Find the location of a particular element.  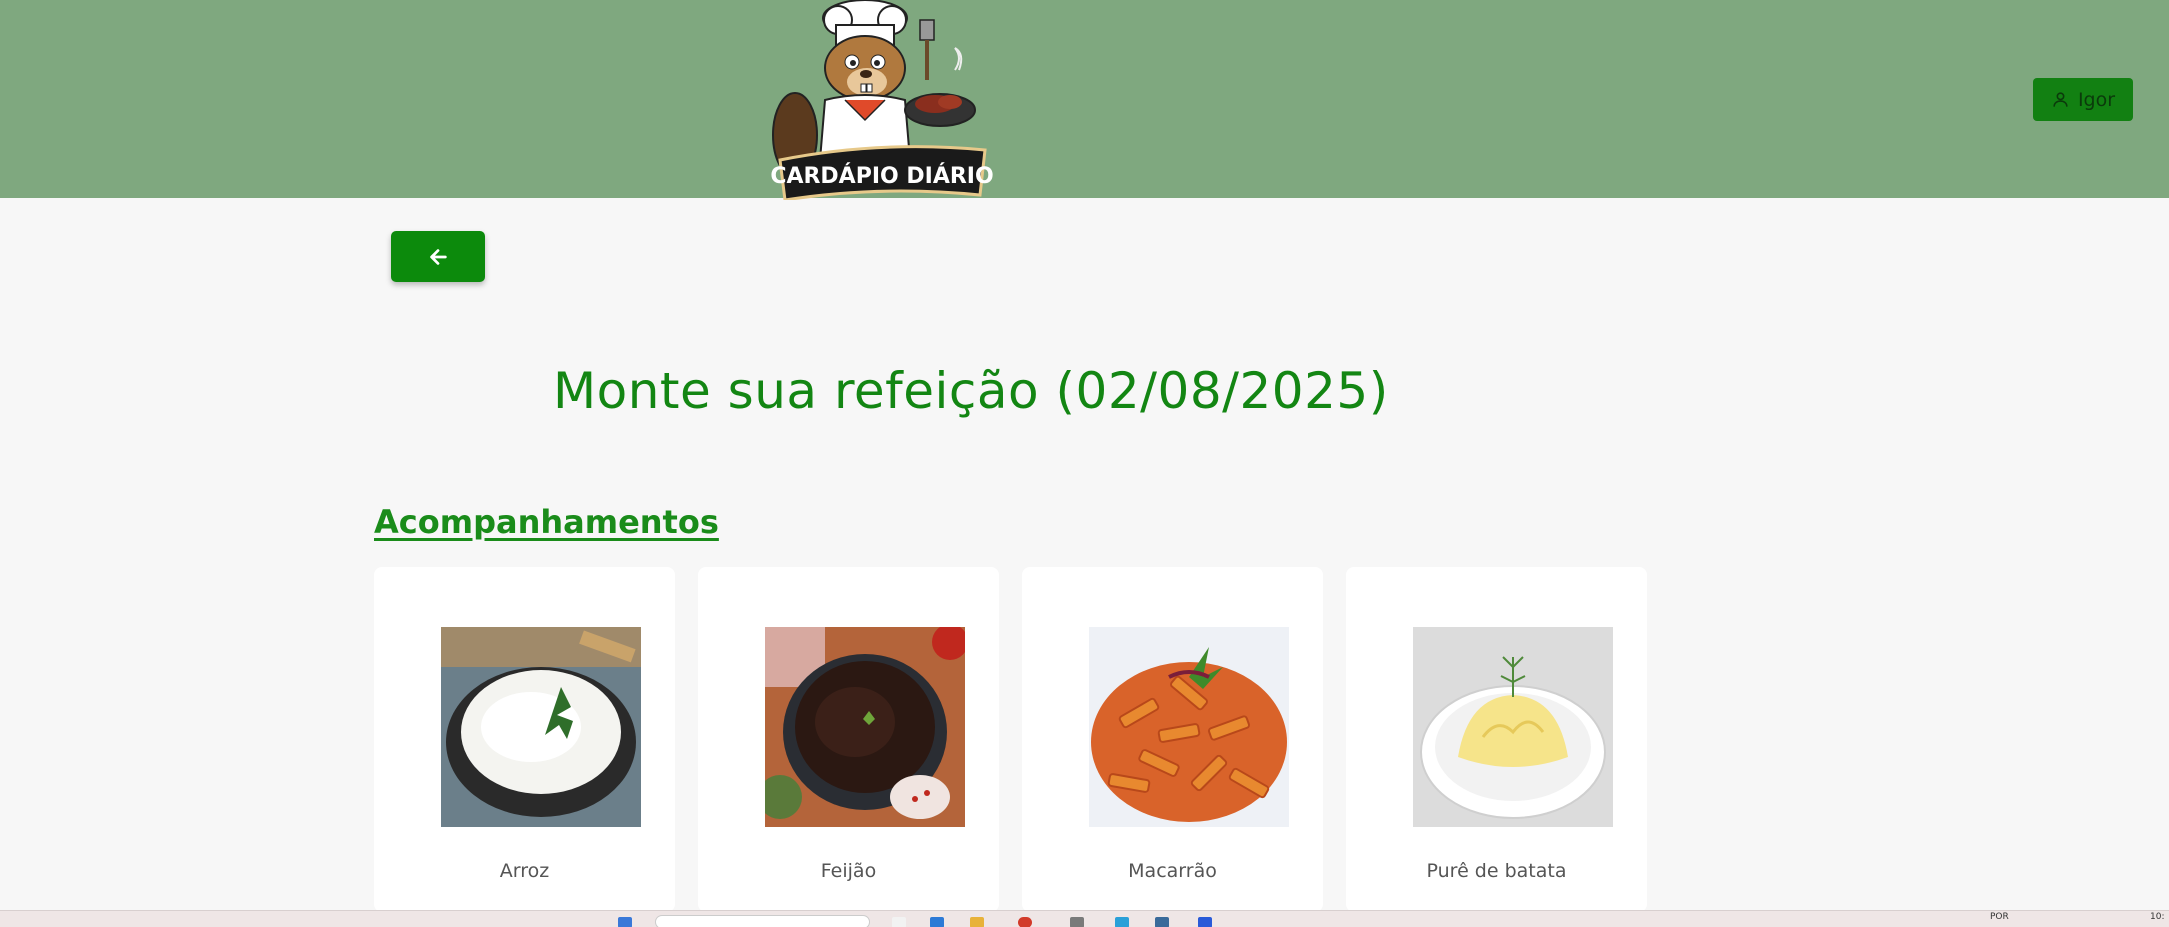

user-account-button: Igor is located at coordinates (2083, 99).